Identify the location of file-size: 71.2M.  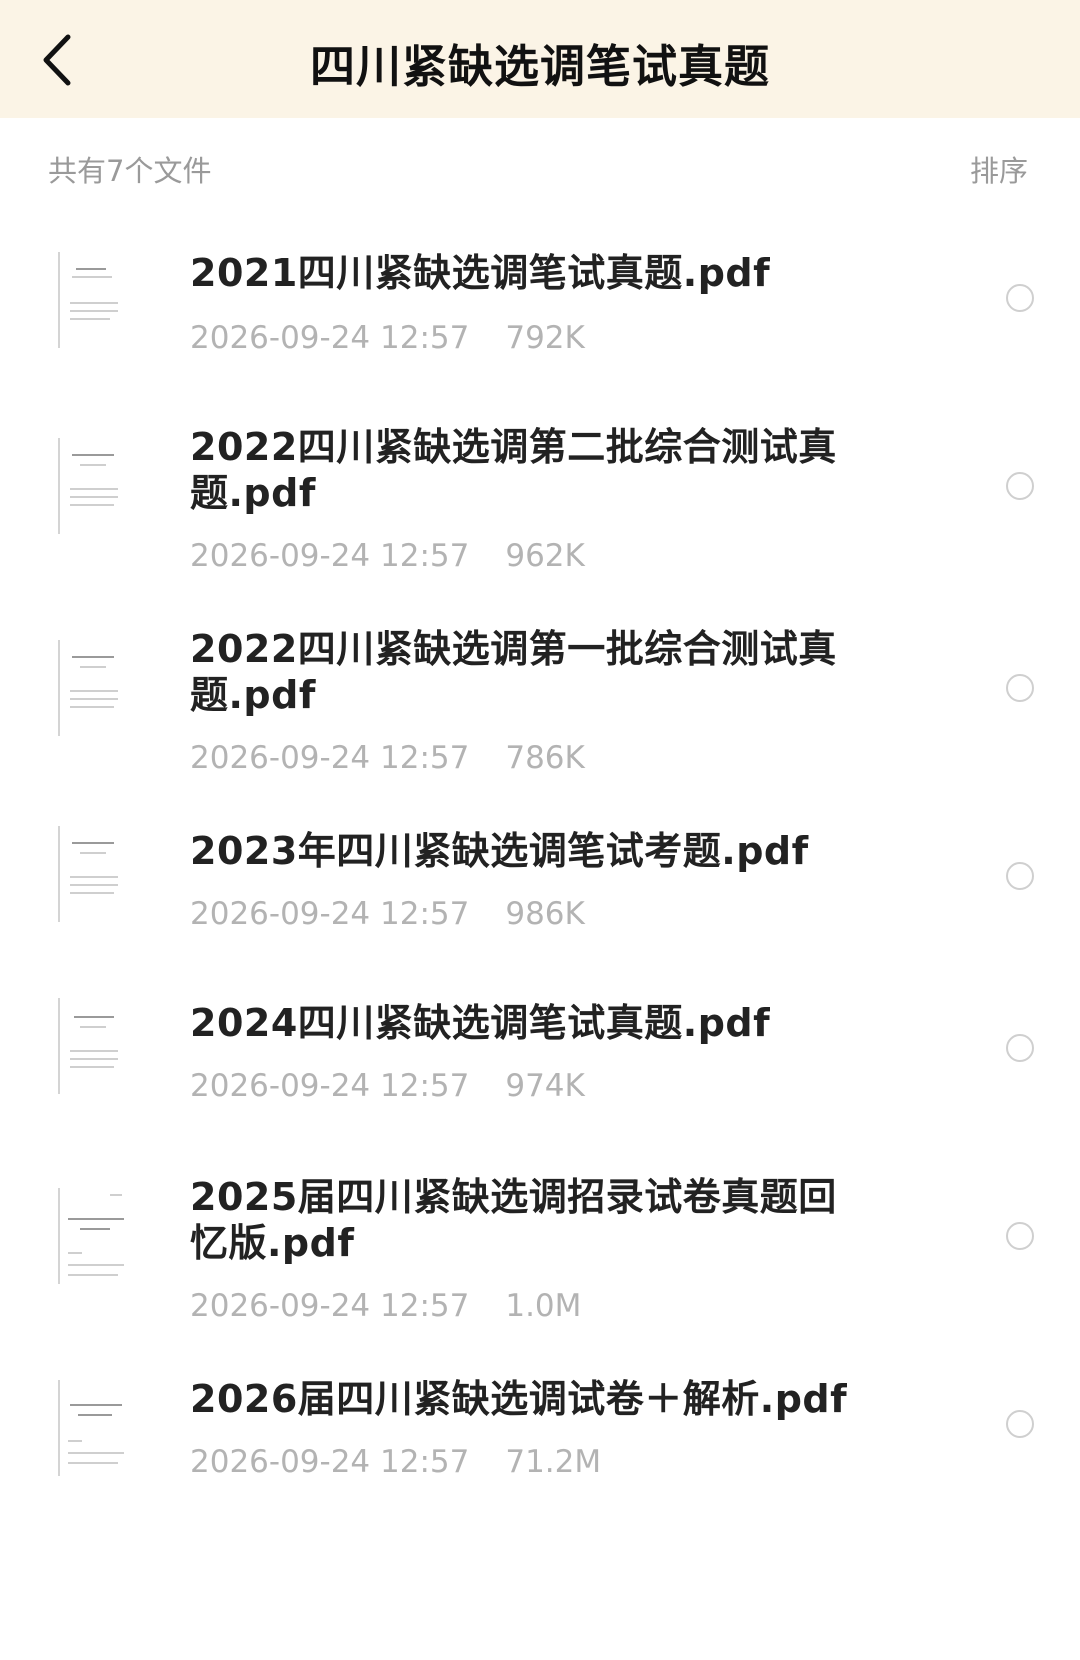
(553, 1462).